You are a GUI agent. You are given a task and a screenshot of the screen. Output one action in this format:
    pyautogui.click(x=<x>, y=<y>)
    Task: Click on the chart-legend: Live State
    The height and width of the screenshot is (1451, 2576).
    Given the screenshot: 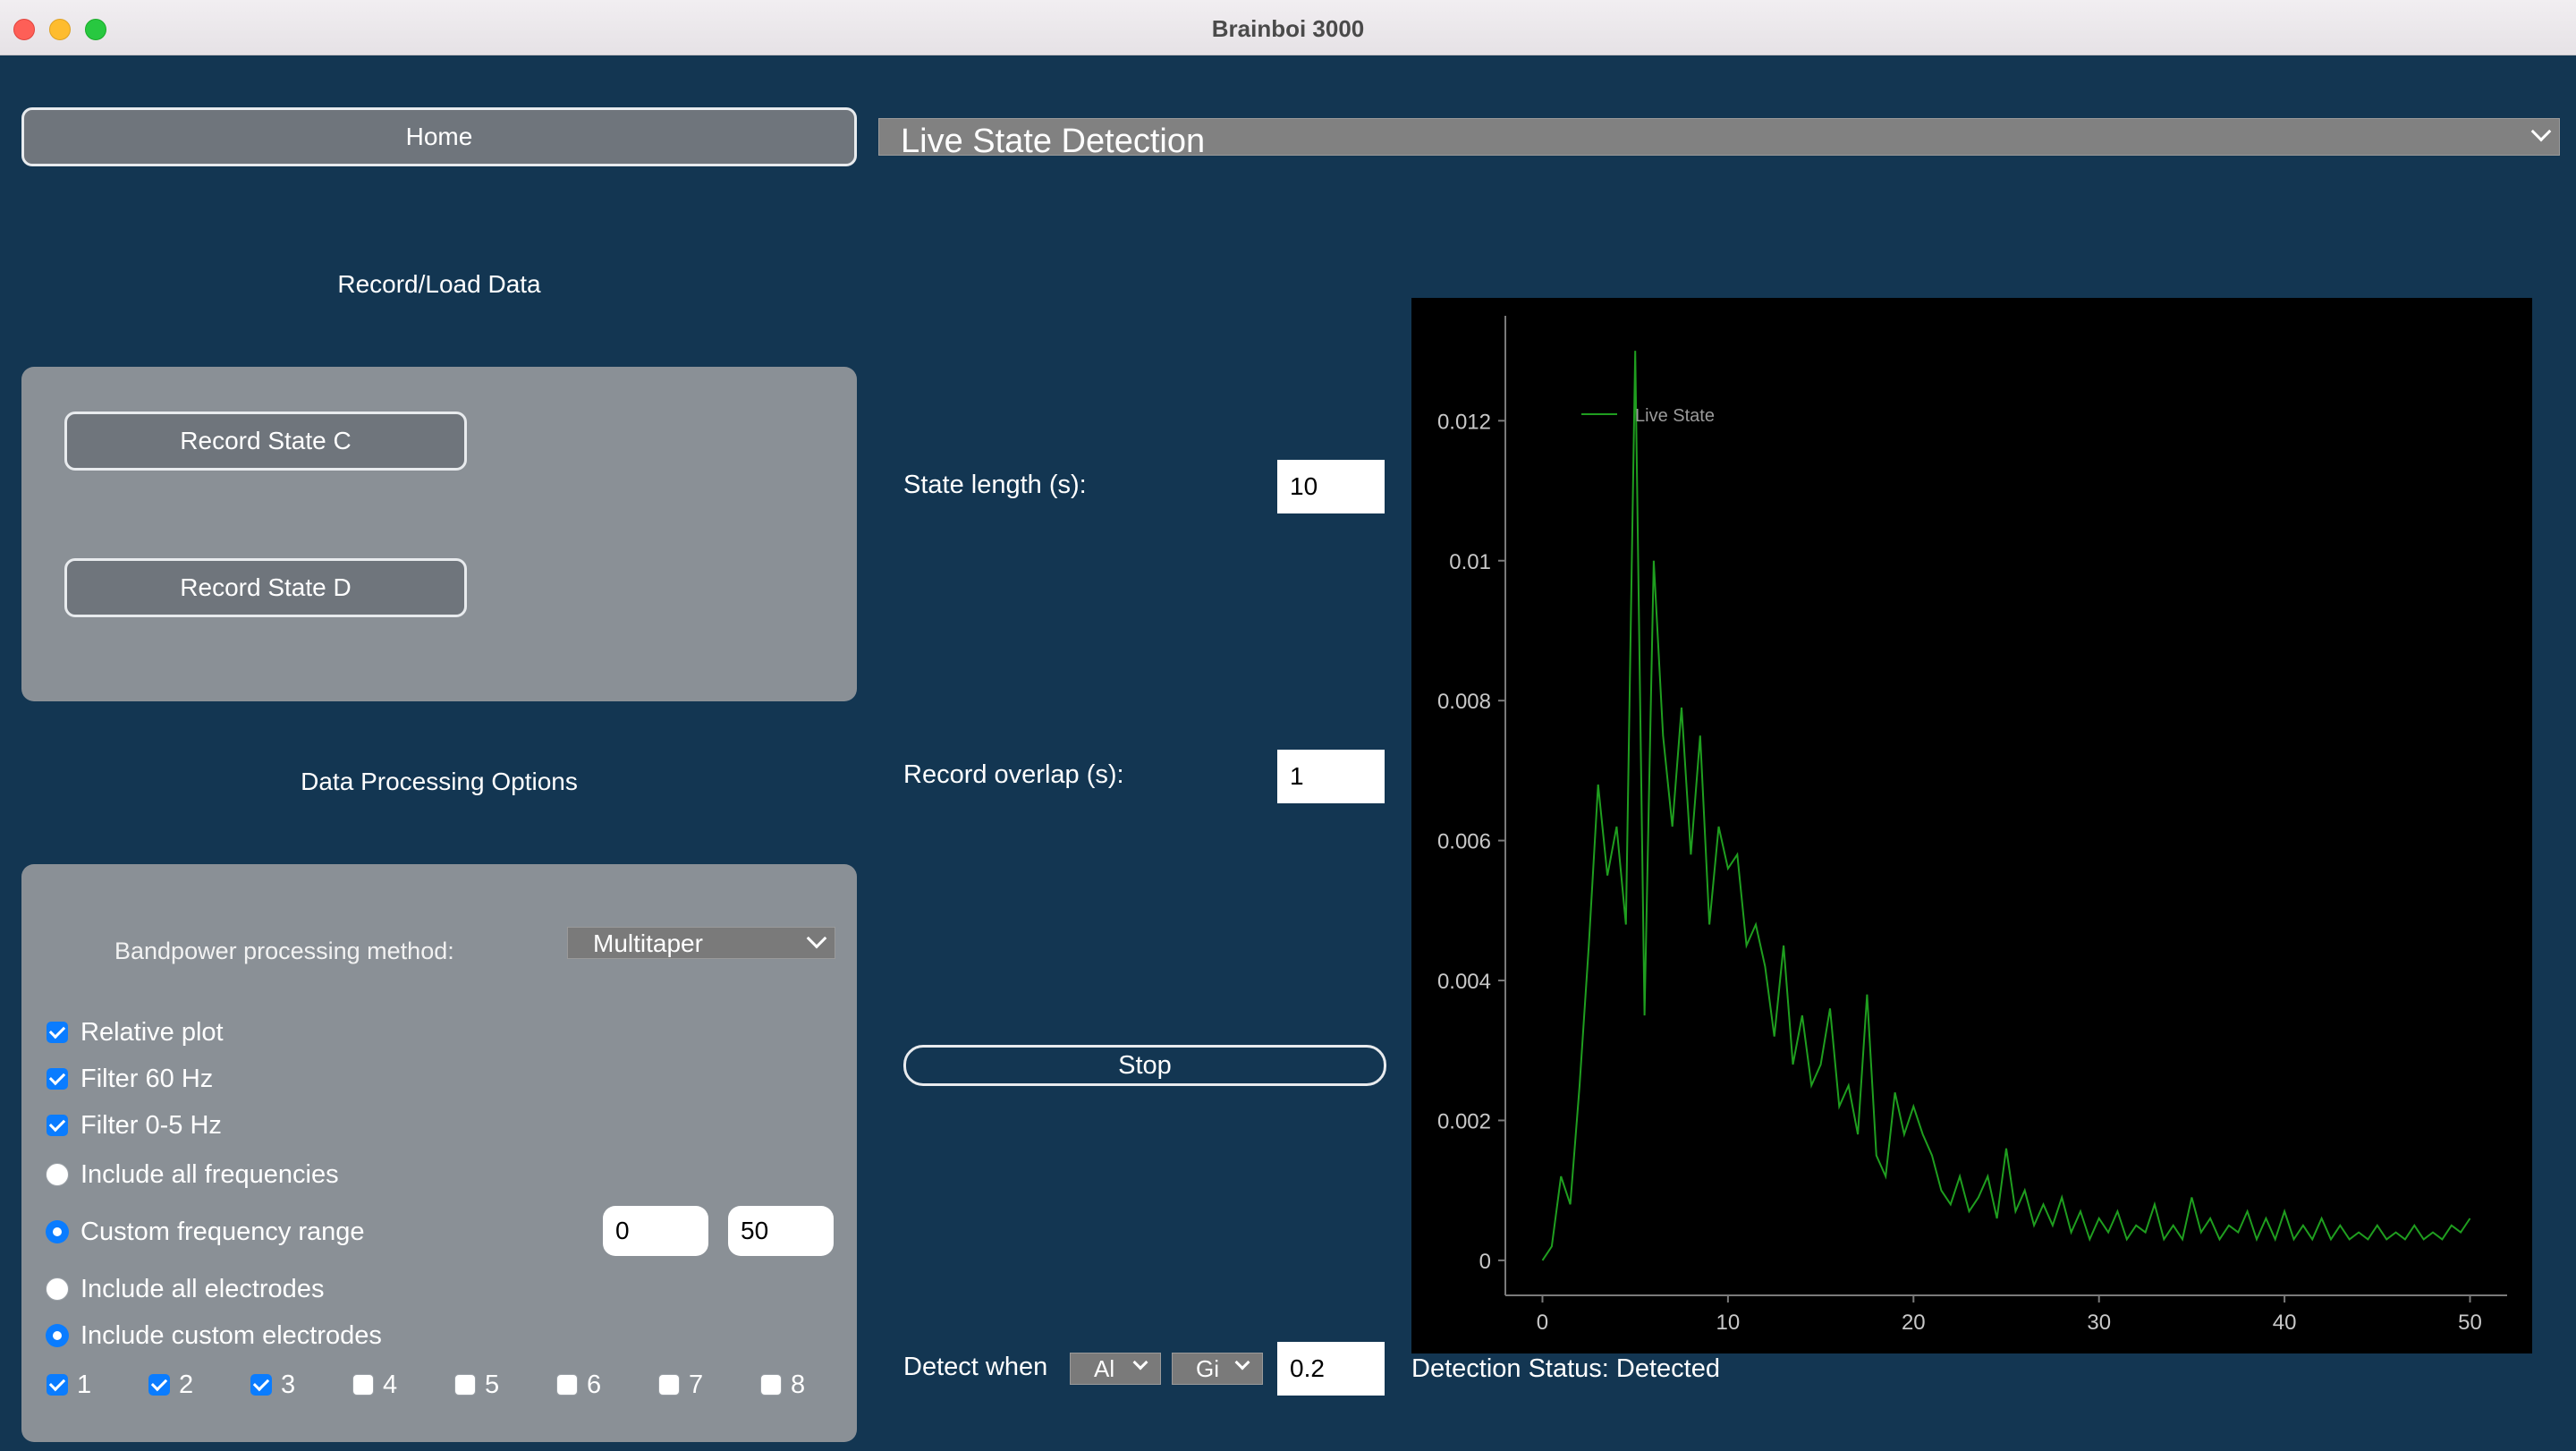 What is the action you would take?
    pyautogui.click(x=1648, y=416)
    